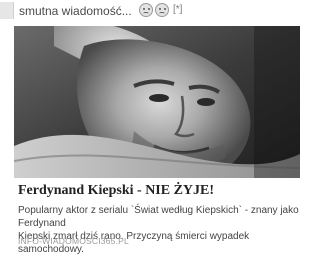  What do you see at coordinates (178, 9) in the screenshot?
I see `flag-text: [*]` at bounding box center [178, 9].